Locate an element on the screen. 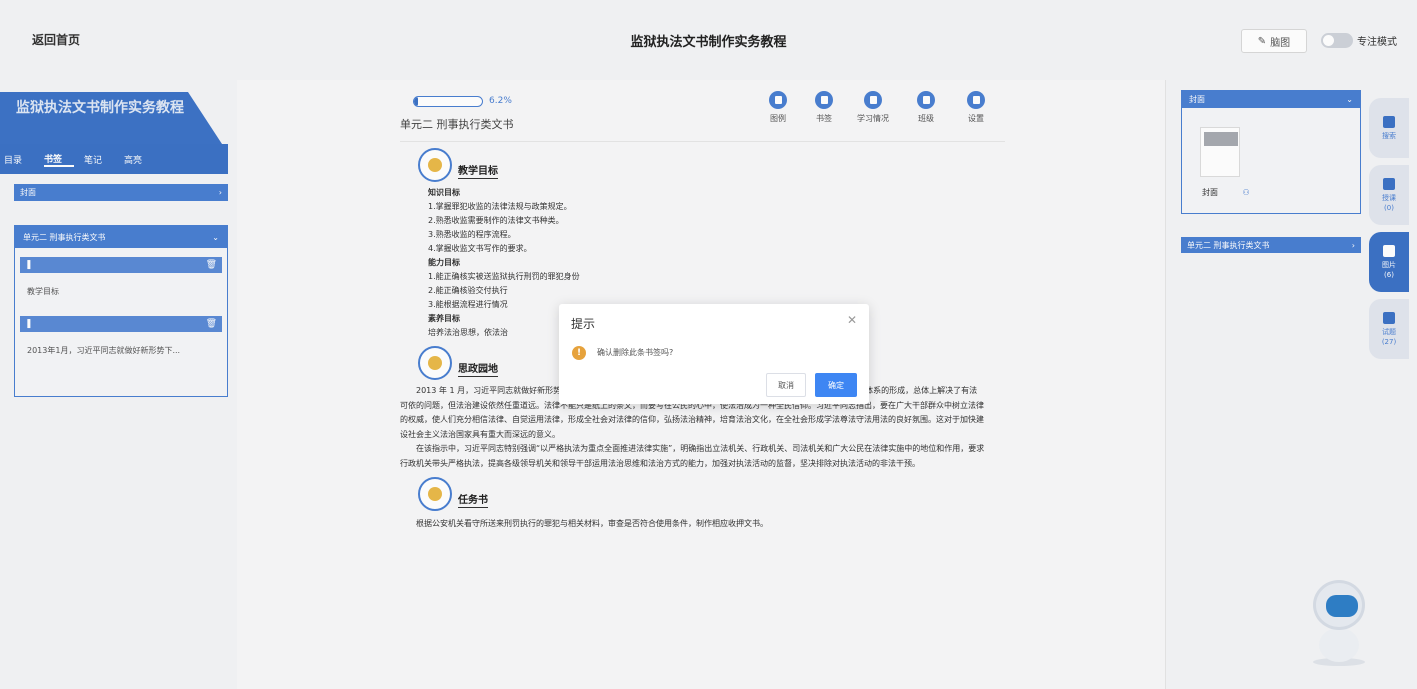 Image resolution: width=1417 pixels, height=689 pixels. cancel-button: 取消 is located at coordinates (786, 385).